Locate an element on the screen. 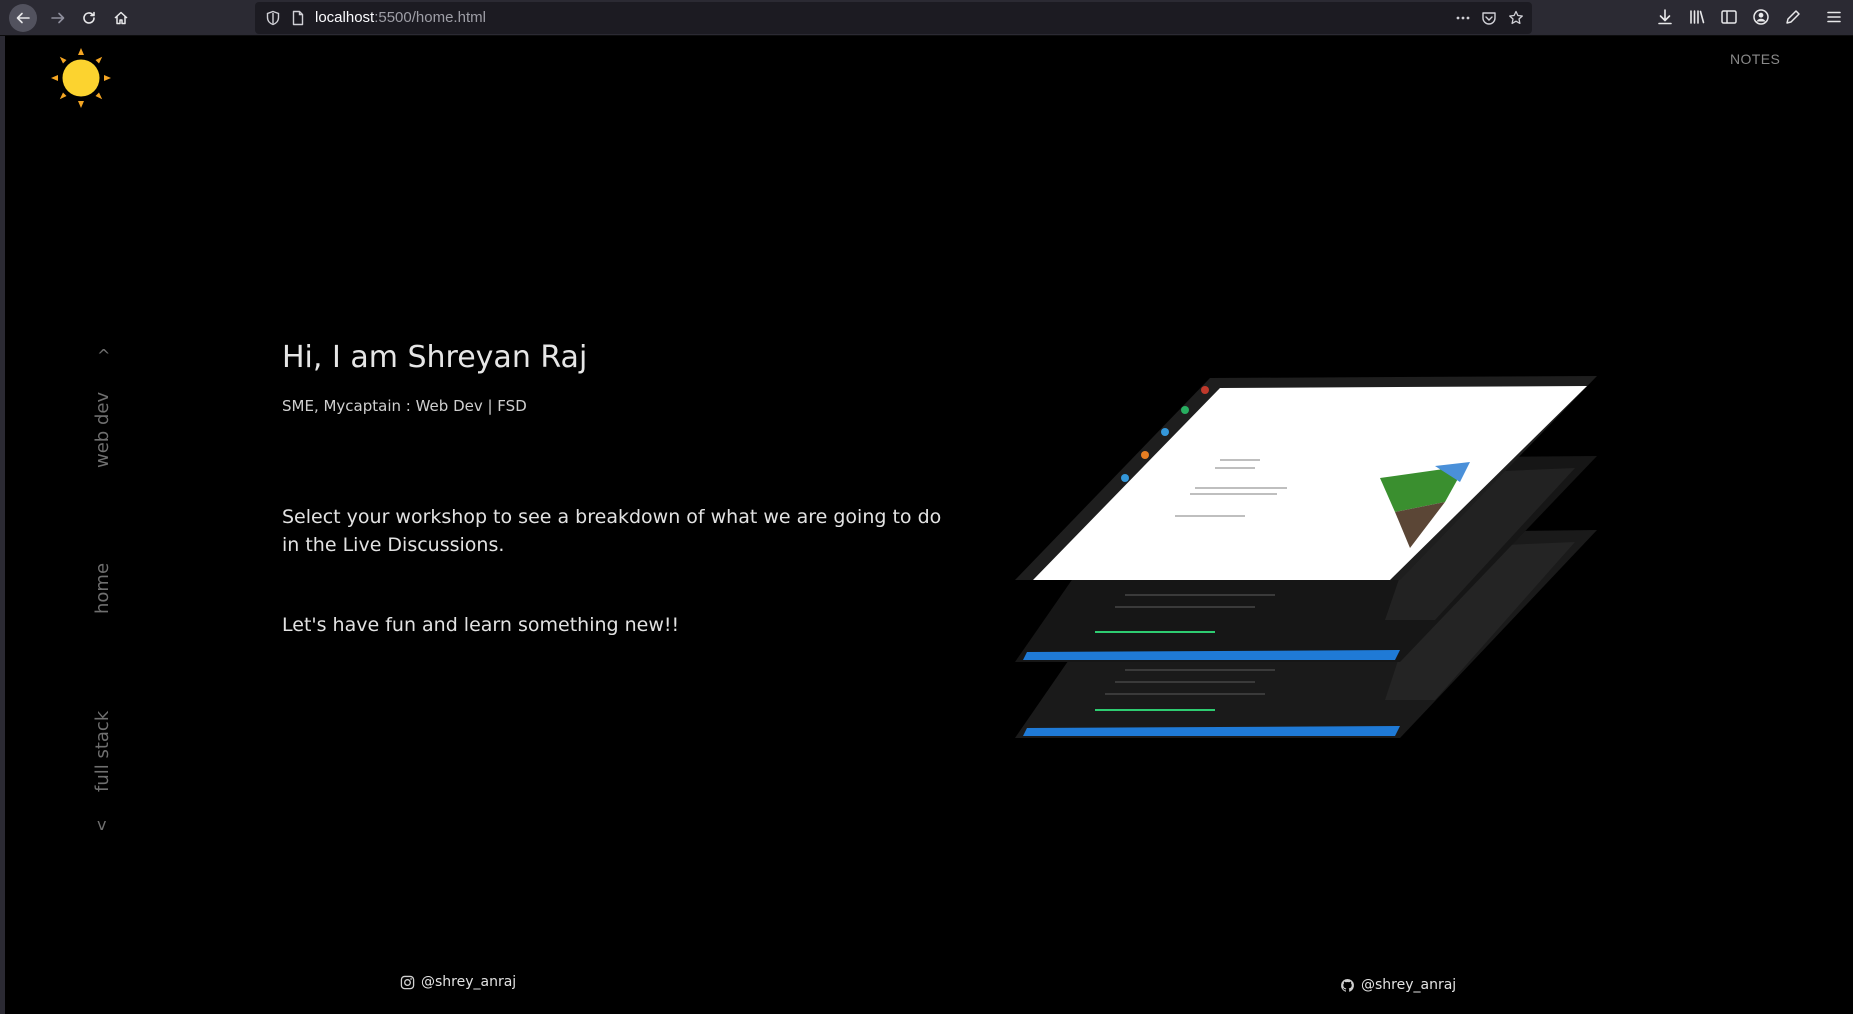 The width and height of the screenshot is (1853, 1014). instagram-link: @shrey_anraj is located at coordinates (458, 982).